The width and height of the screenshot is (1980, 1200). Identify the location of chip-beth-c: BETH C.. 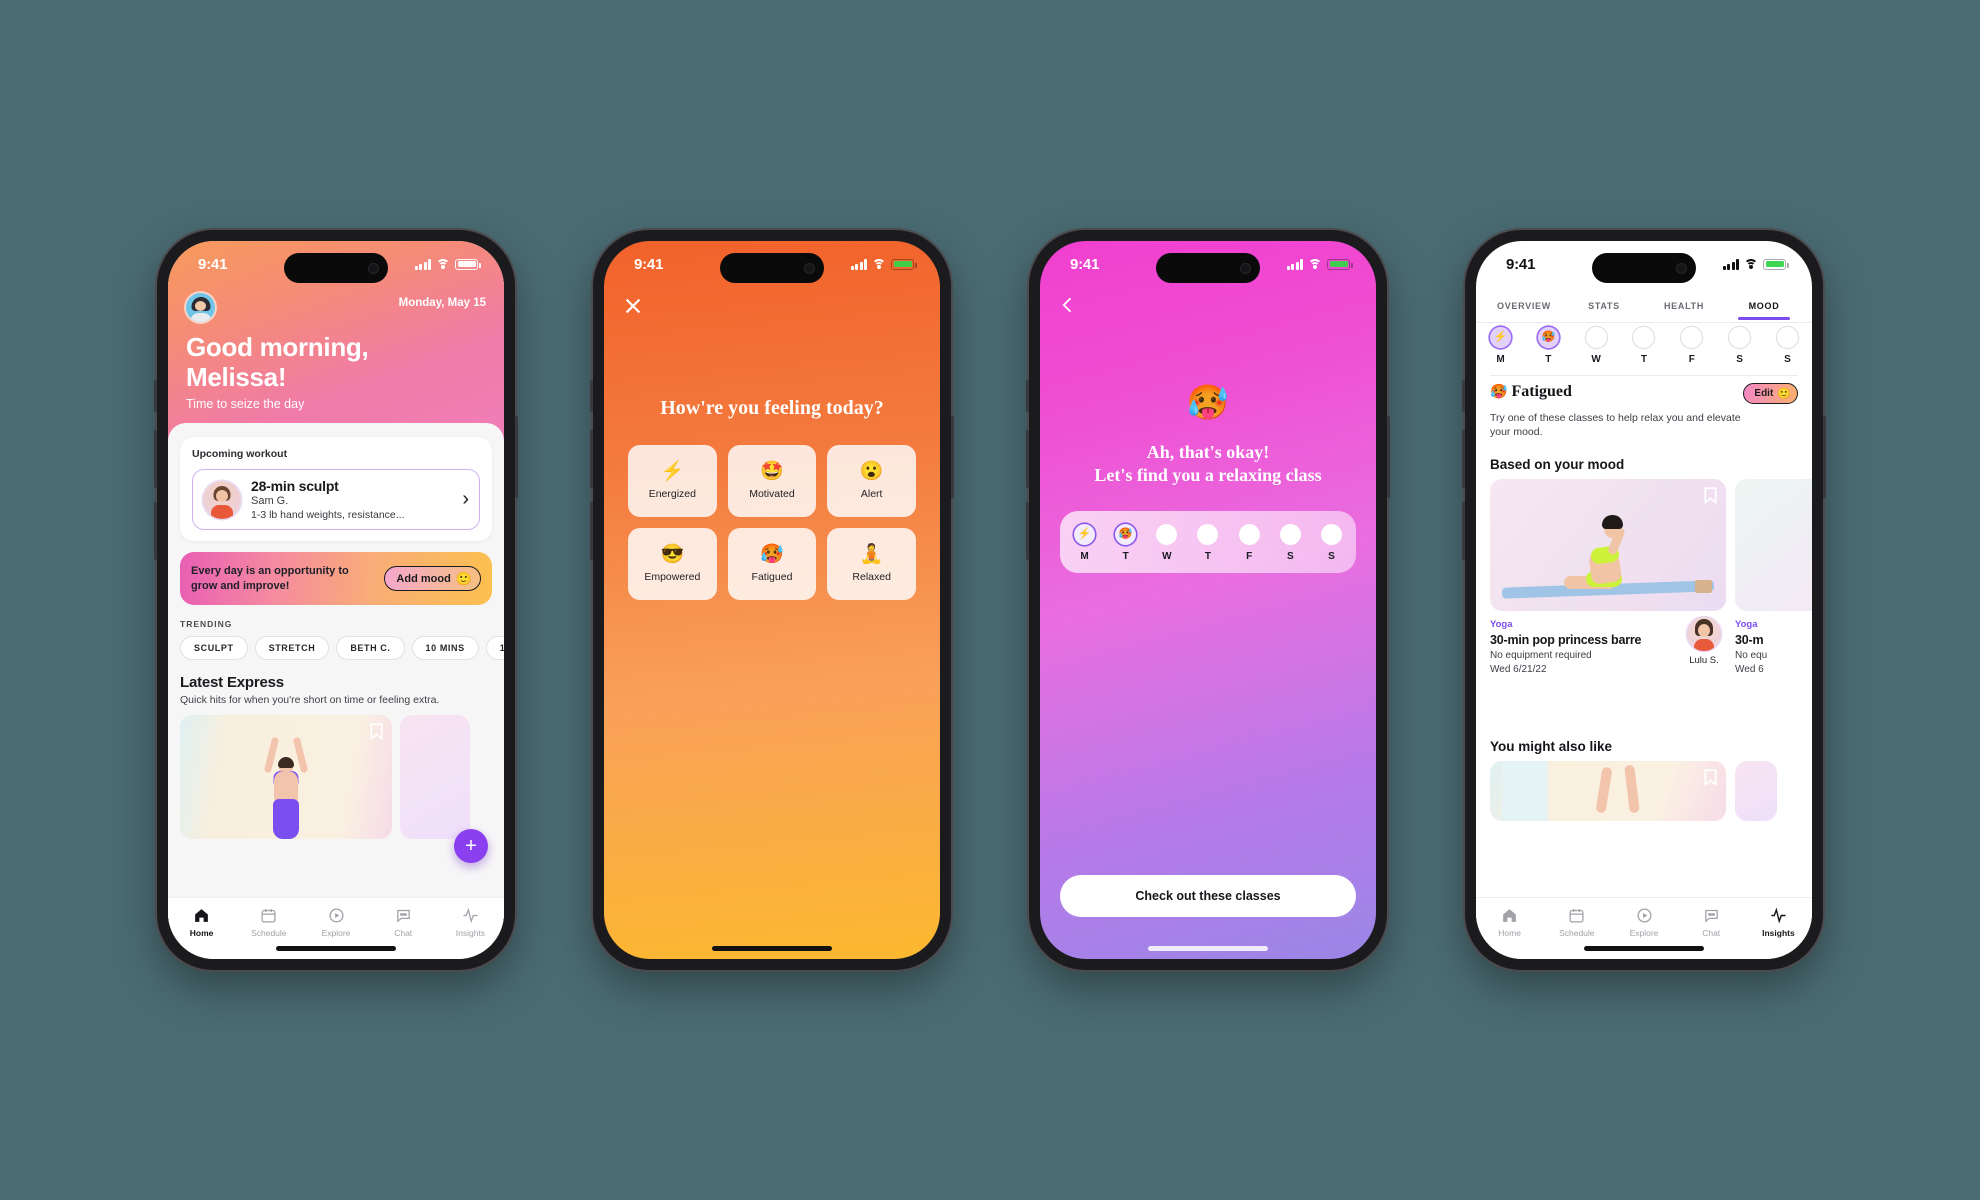
(370, 648).